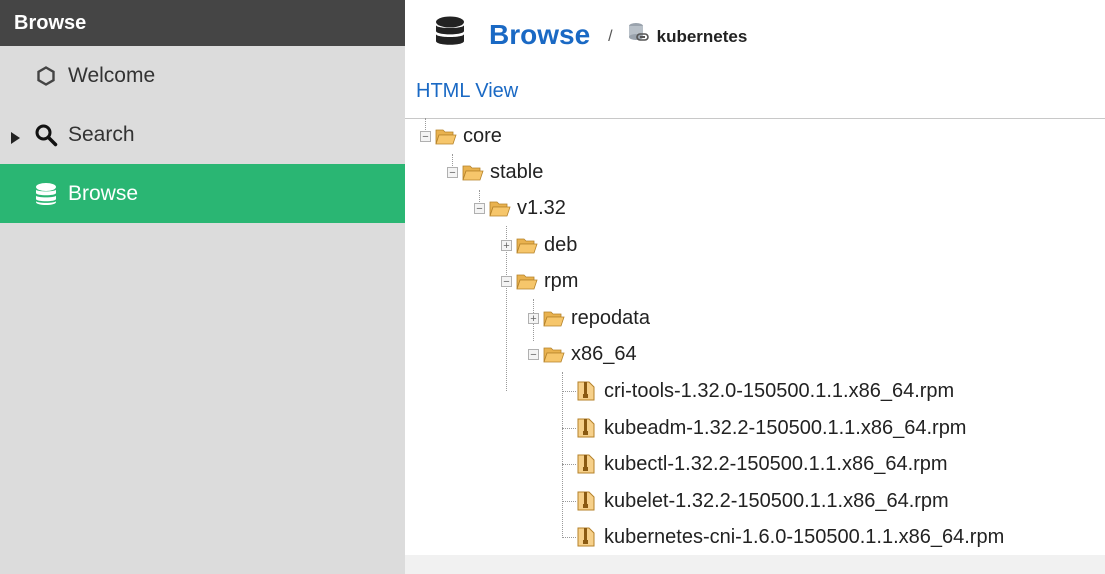 The image size is (1105, 574). What do you see at coordinates (103, 193) in the screenshot?
I see `sidebar-item-label: Browse` at bounding box center [103, 193].